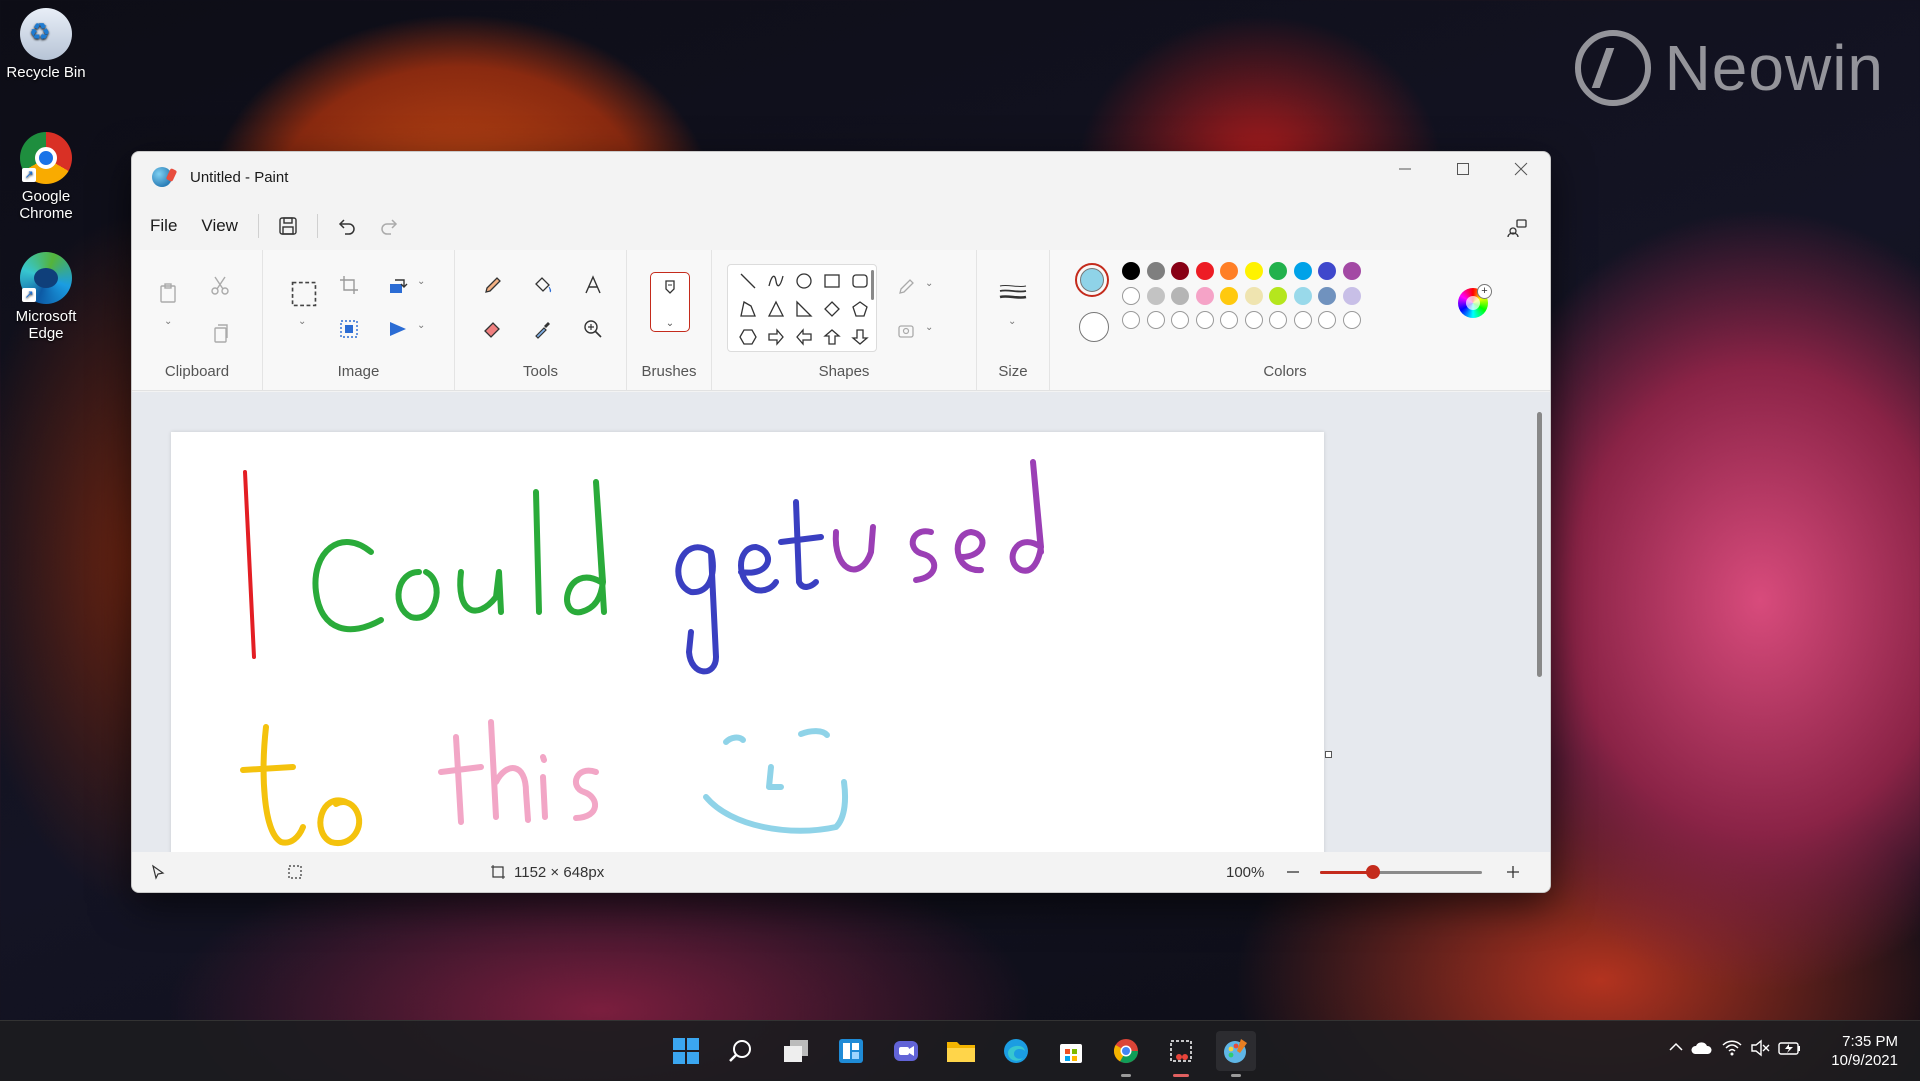 The image size is (1920, 1081). Describe the element at coordinates (748, 309) in the screenshot. I see `shape-polygon` at that location.